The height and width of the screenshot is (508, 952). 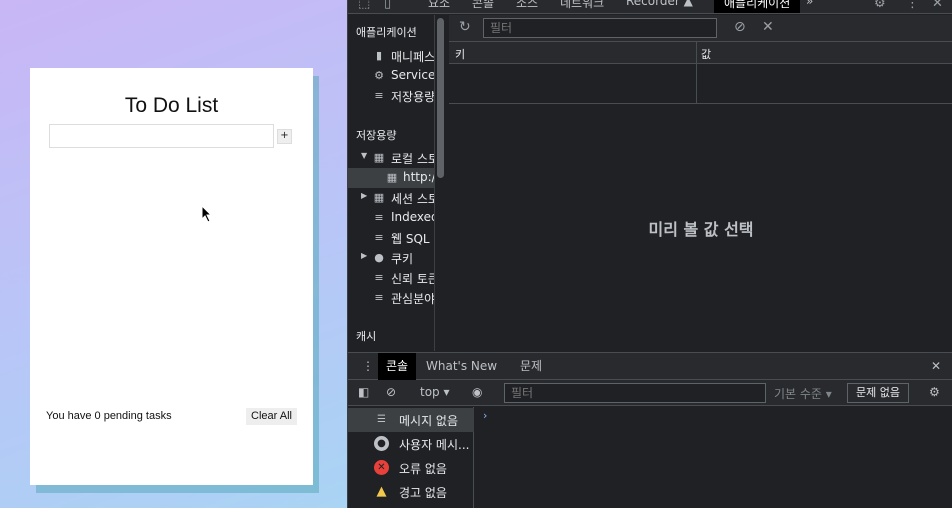 What do you see at coordinates (912, 5) in the screenshot?
I see `more-options-icon: ⋮` at bounding box center [912, 5].